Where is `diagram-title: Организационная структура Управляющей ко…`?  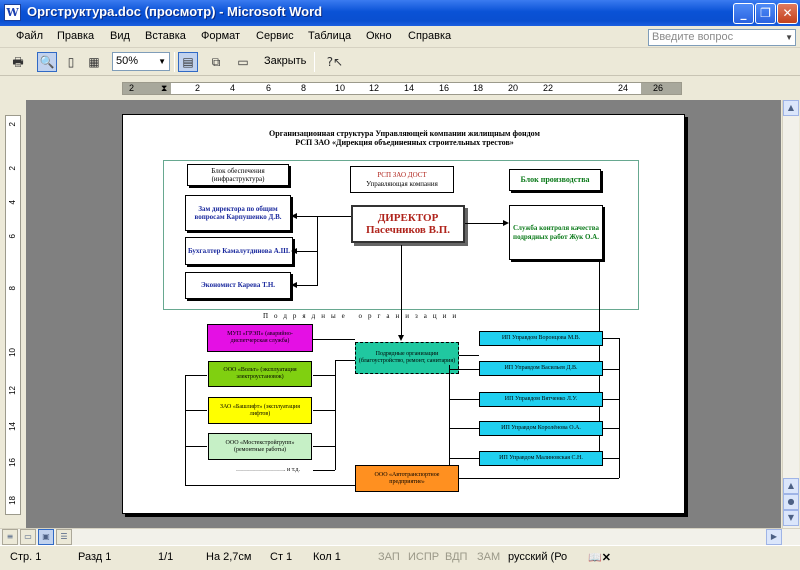
diagram-title: Организационная структура Управляющей ко… is located at coordinates (404, 138).